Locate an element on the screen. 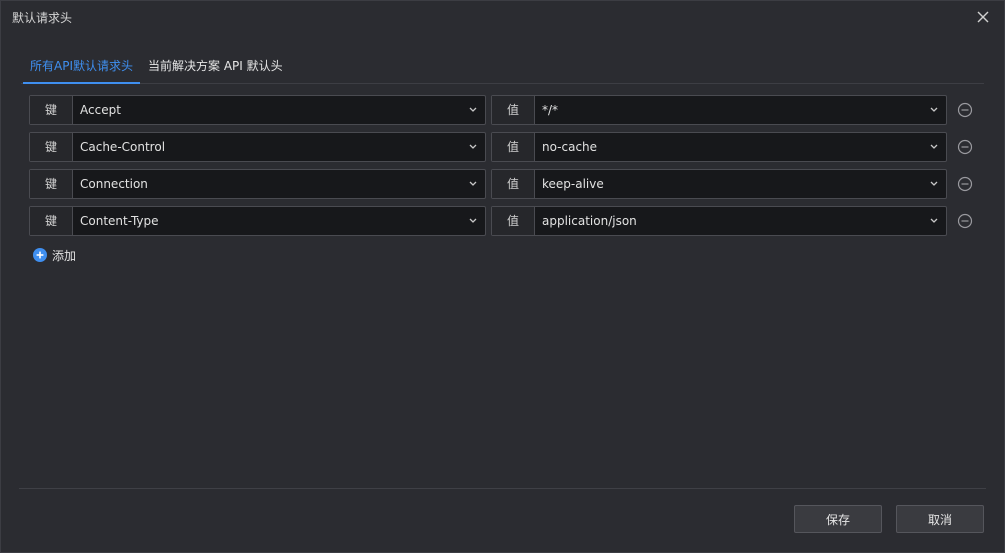 The image size is (1005, 553). key-group: 键 Accept is located at coordinates (257, 110).